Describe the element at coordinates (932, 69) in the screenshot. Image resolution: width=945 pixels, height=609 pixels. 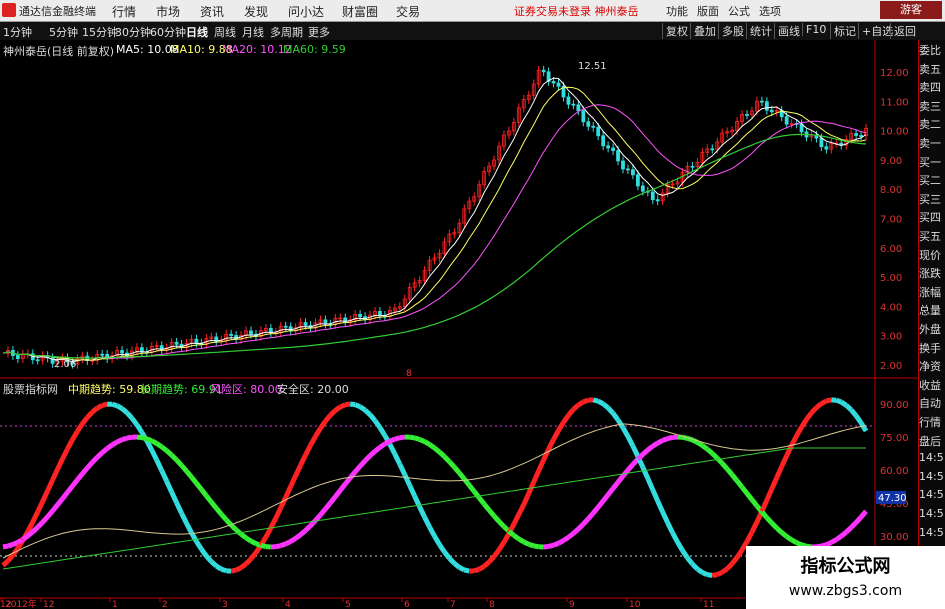
I see `side-panel-item: 卖五` at that location.